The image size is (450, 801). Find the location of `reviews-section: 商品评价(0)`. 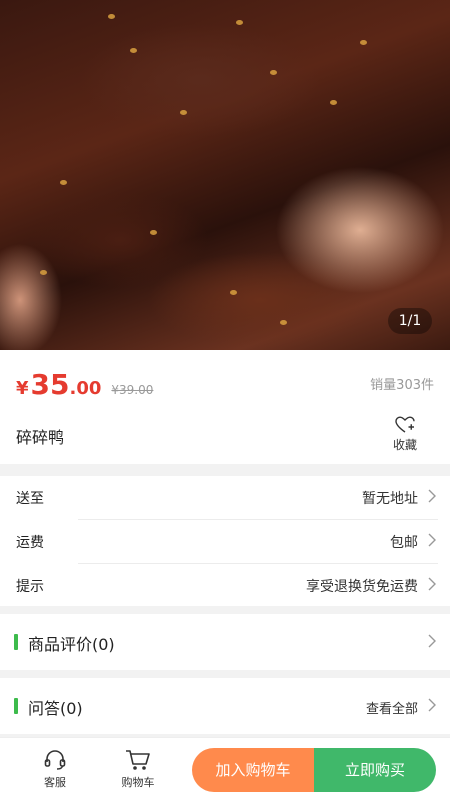

reviews-section: 商品评价(0) is located at coordinates (225, 642).